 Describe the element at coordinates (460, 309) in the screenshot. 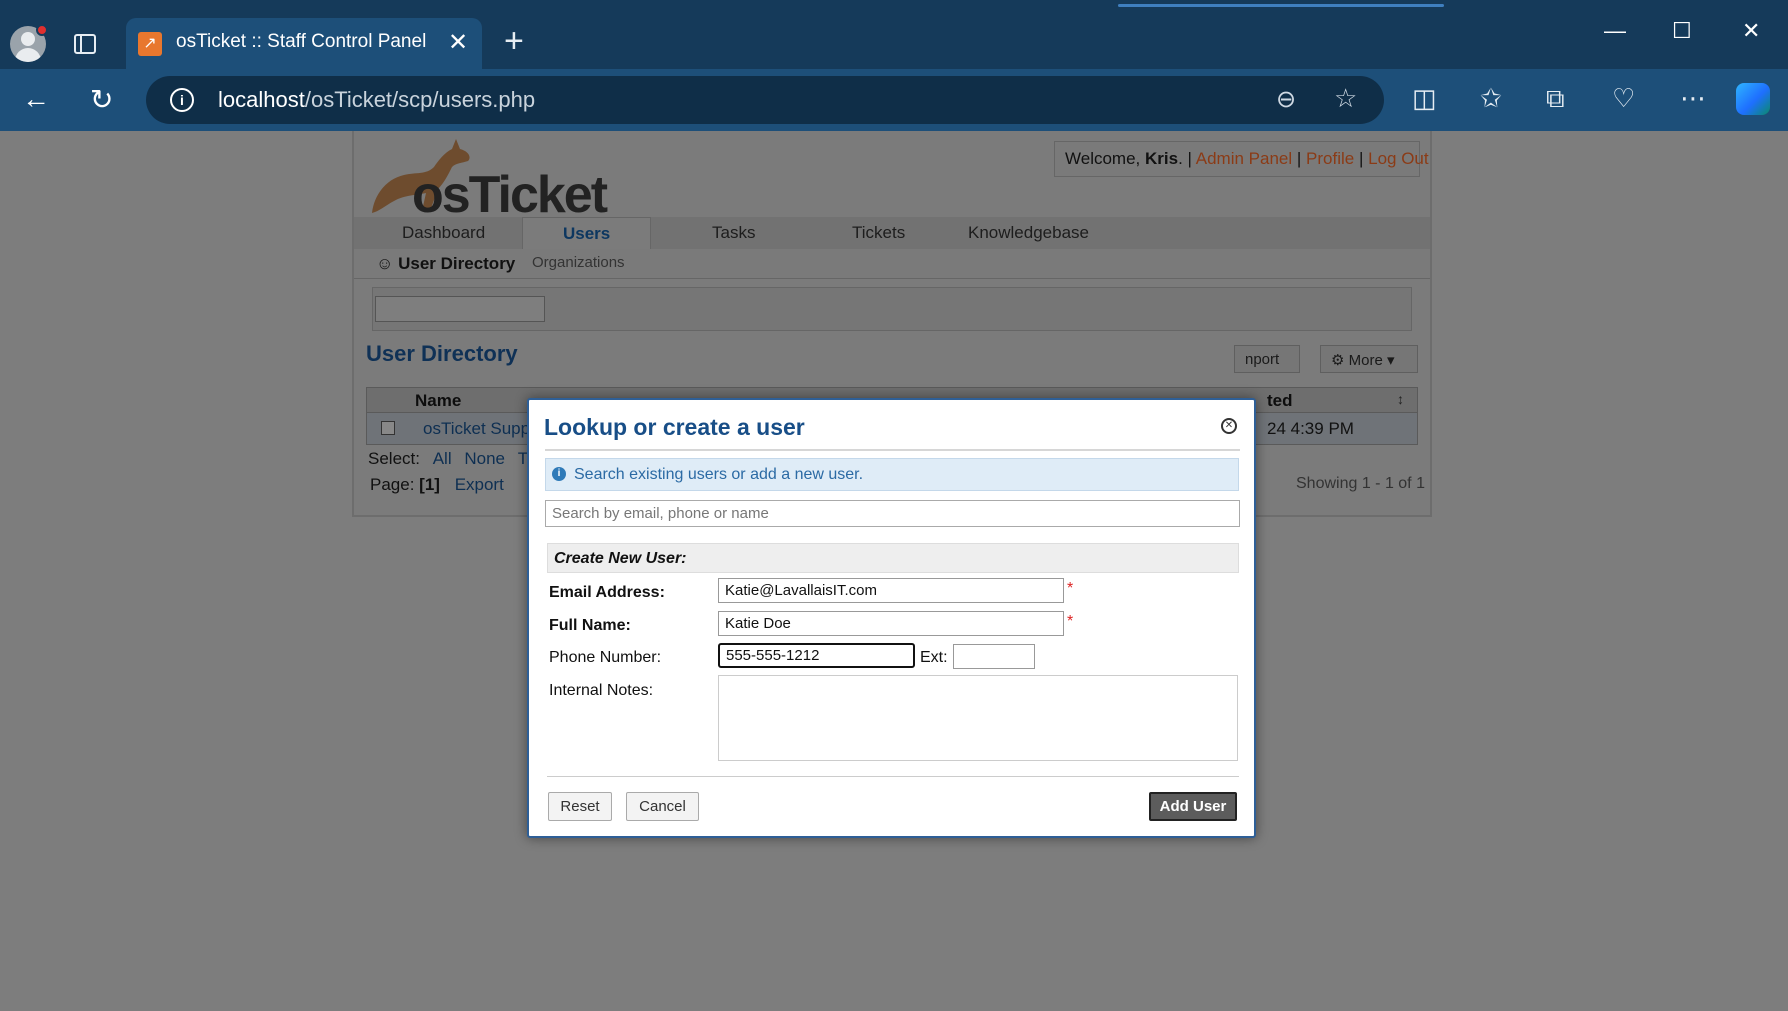

I see `directory-search-input` at that location.